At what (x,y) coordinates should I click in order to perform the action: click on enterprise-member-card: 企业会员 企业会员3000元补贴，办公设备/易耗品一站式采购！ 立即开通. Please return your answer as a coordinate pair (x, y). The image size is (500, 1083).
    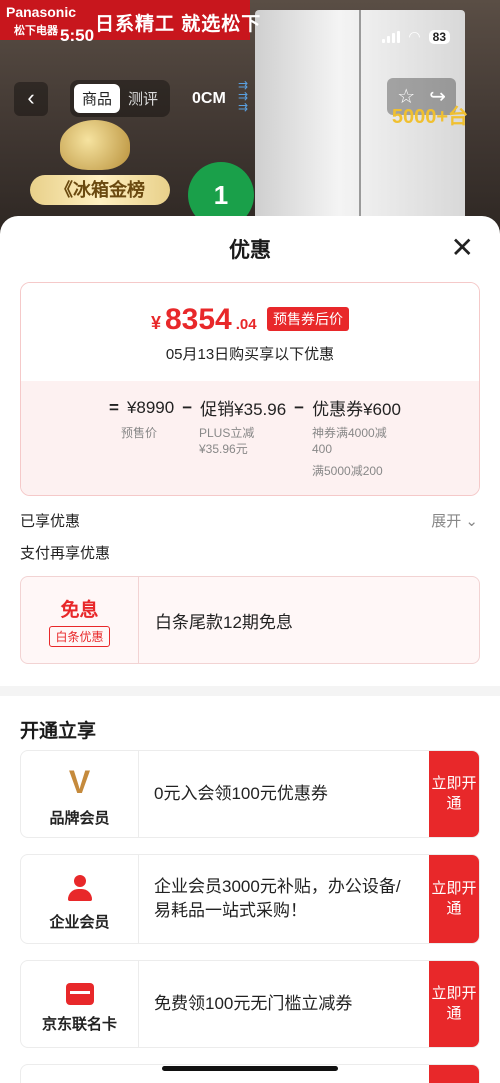
    Looking at the image, I should click on (250, 899).